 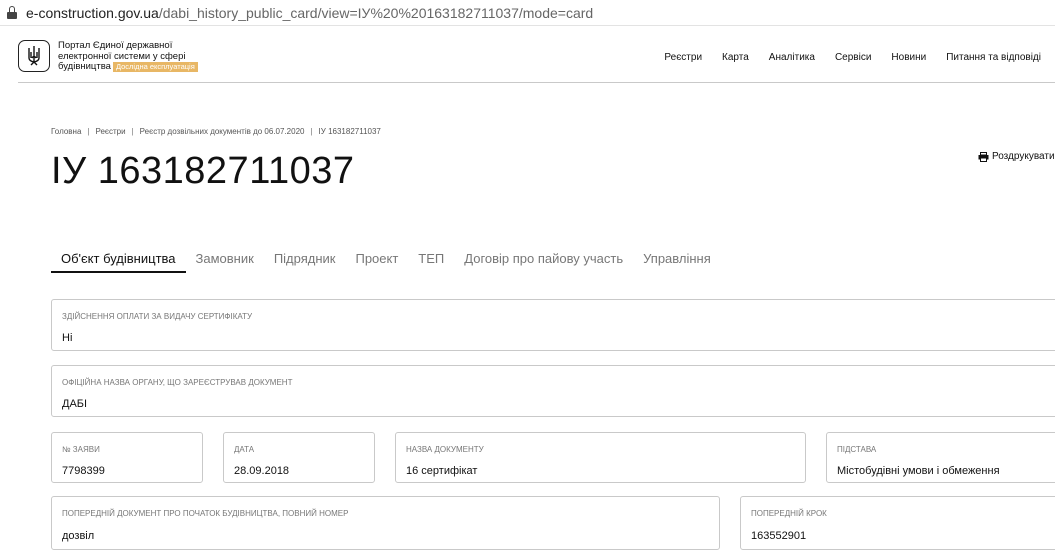 What do you see at coordinates (940, 457) in the screenshot?
I see `field-basis: Підстава Містобудівні умови і обмеження` at bounding box center [940, 457].